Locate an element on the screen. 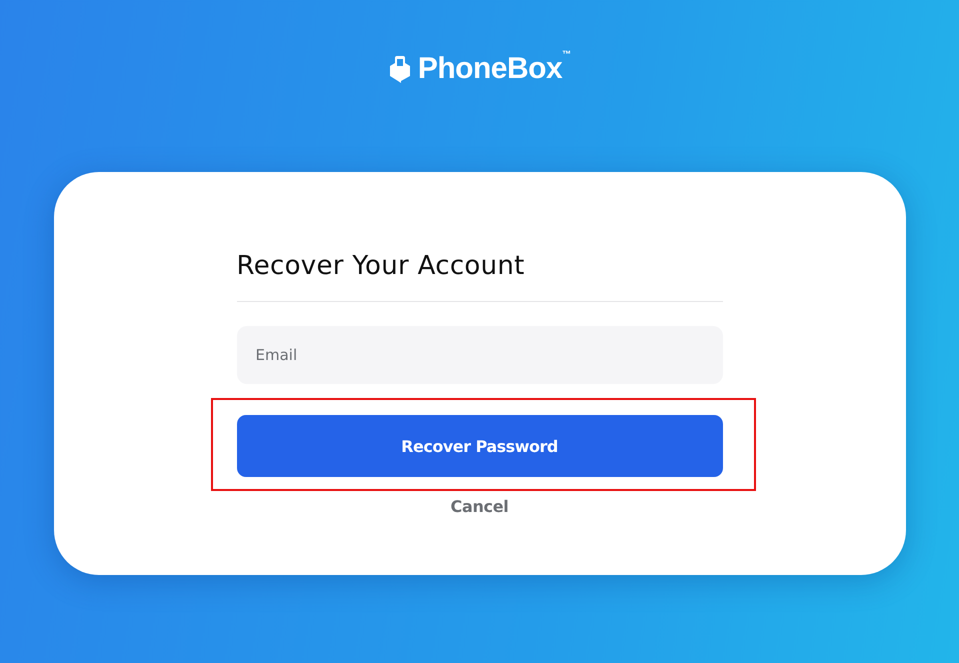 The image size is (959, 663). phone-box-icon is located at coordinates (400, 69).